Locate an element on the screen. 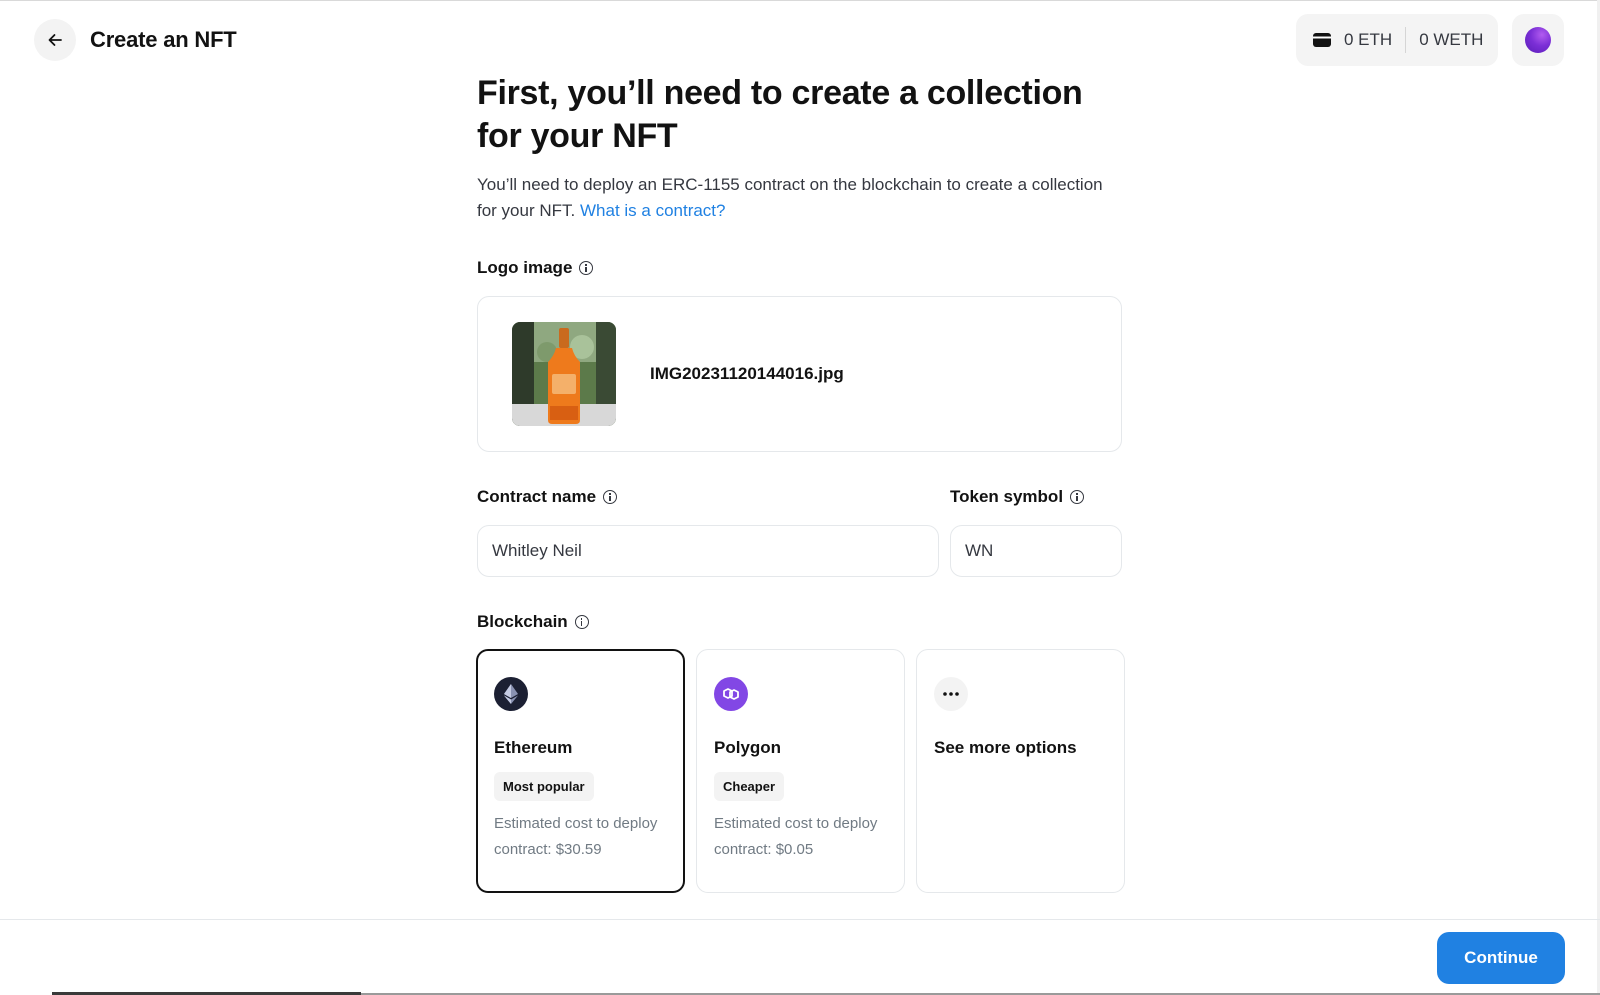 The height and width of the screenshot is (995, 1600). token-symbol-input: WN is located at coordinates (1036, 551).